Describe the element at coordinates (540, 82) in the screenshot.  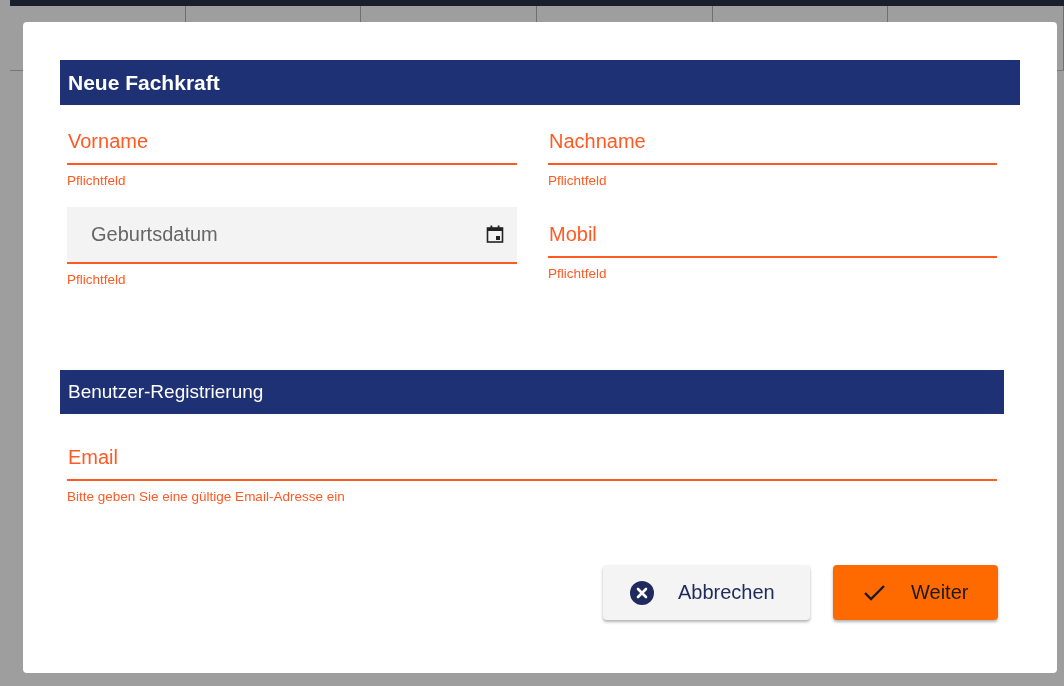
I see `dialog-title: Neue Fachkraft` at that location.